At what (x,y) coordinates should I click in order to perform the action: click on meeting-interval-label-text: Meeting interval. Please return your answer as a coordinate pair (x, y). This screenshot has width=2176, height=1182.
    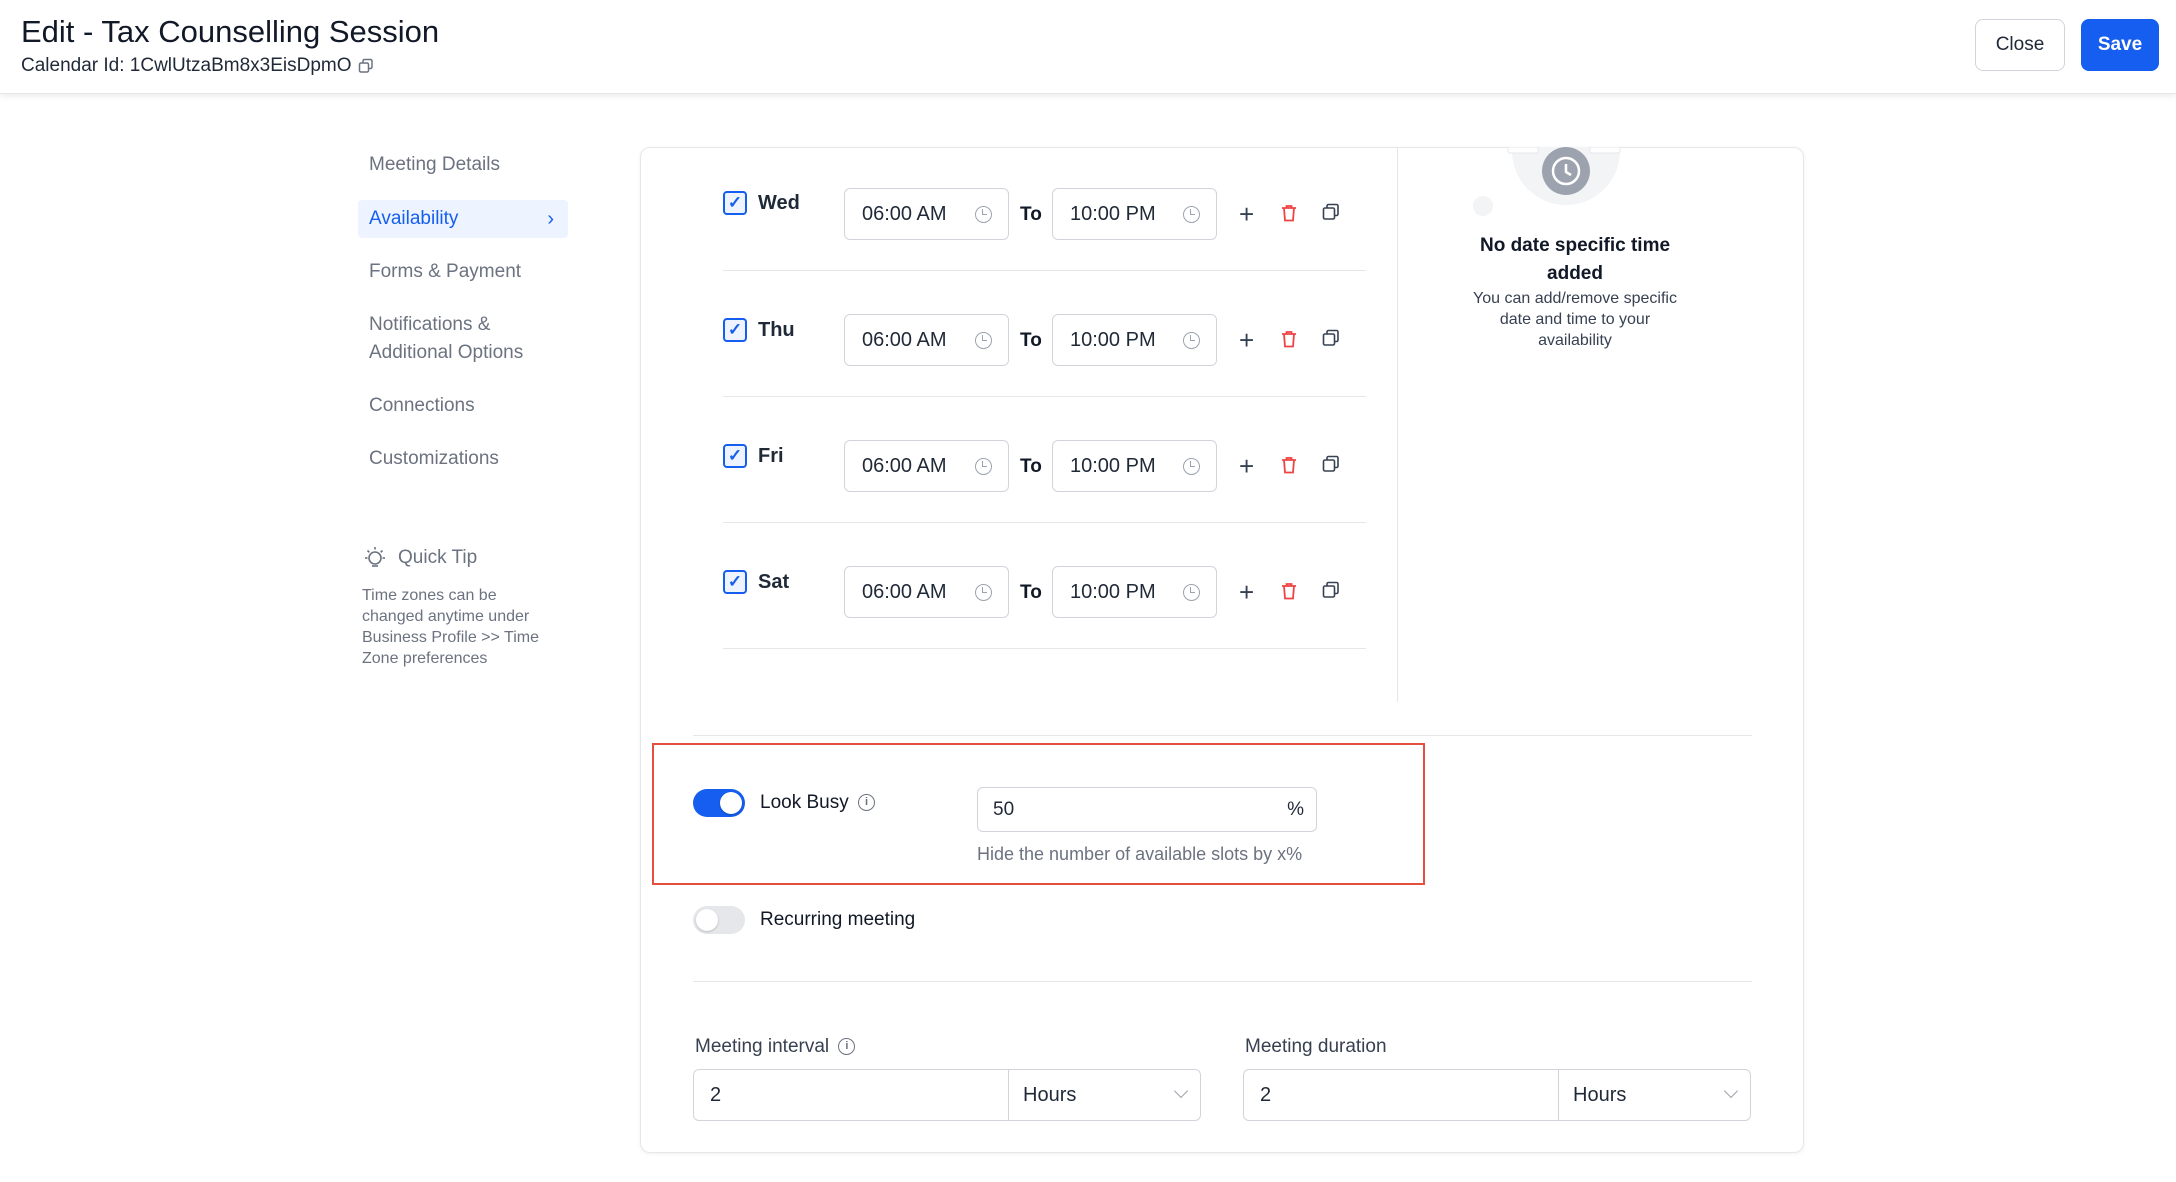
    Looking at the image, I should click on (762, 1046).